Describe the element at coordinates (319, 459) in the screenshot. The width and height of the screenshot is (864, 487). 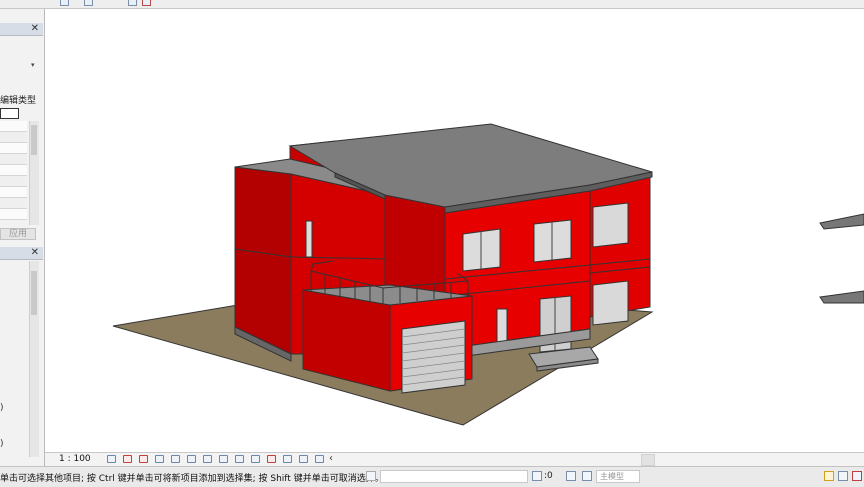
I see `highlight-displacement-icon` at that location.